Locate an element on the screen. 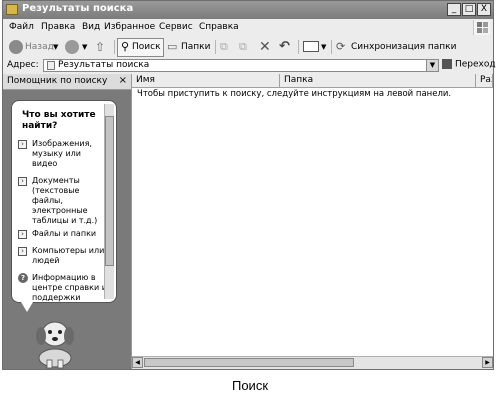 The image size is (500, 406). horizontal-scroll-thumb is located at coordinates (249, 362).